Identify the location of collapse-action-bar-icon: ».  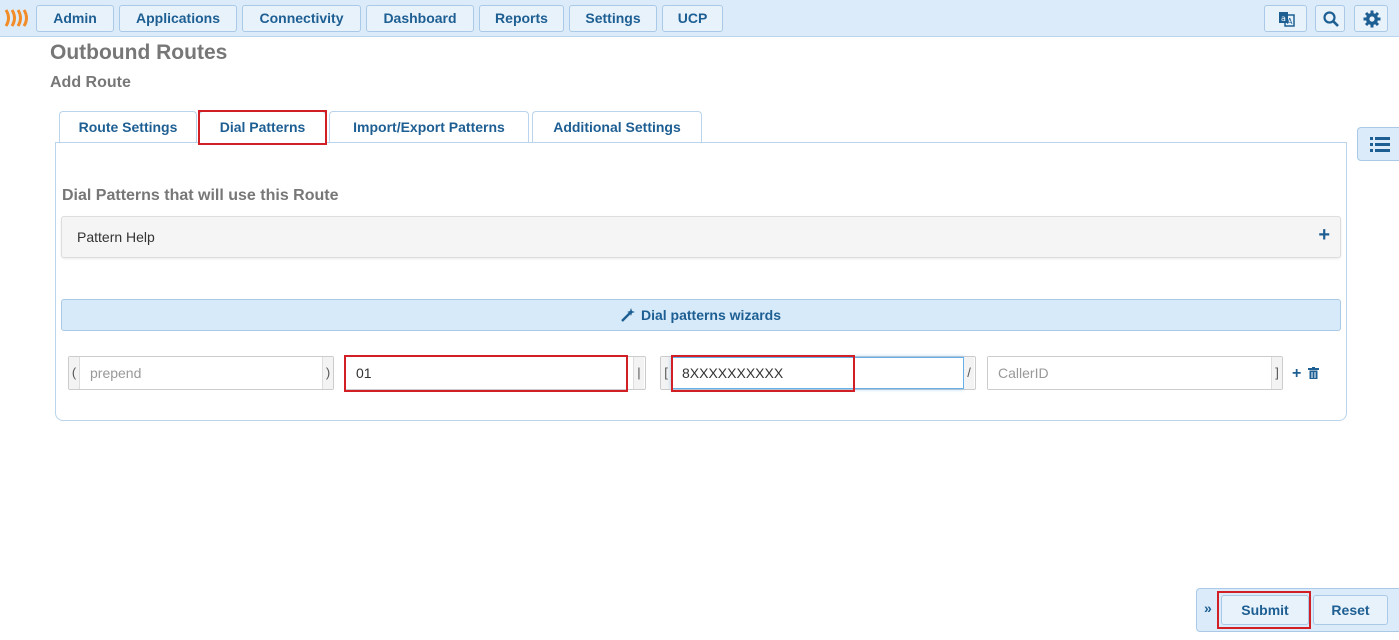
(1208, 608).